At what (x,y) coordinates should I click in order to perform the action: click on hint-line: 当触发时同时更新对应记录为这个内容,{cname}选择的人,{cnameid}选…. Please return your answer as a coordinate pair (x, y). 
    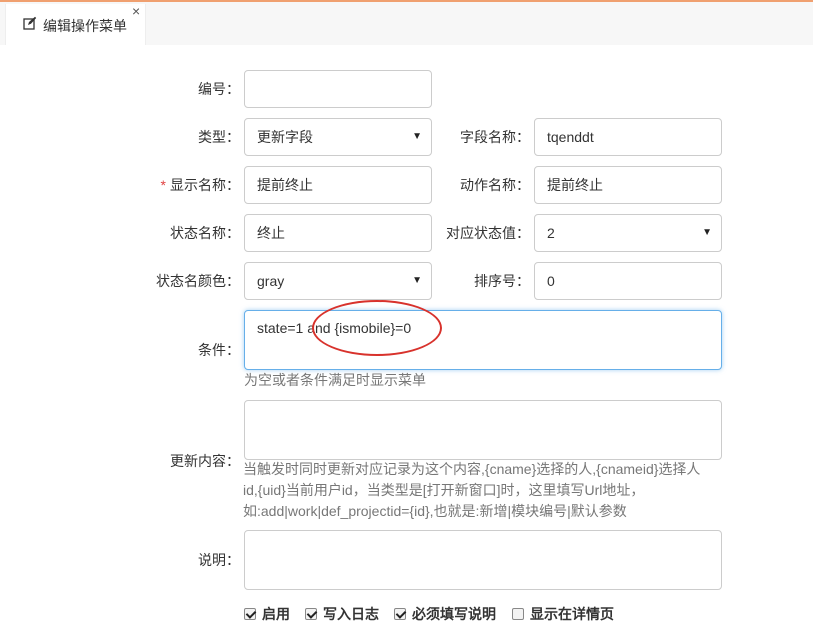
    Looking at the image, I should click on (472, 469).